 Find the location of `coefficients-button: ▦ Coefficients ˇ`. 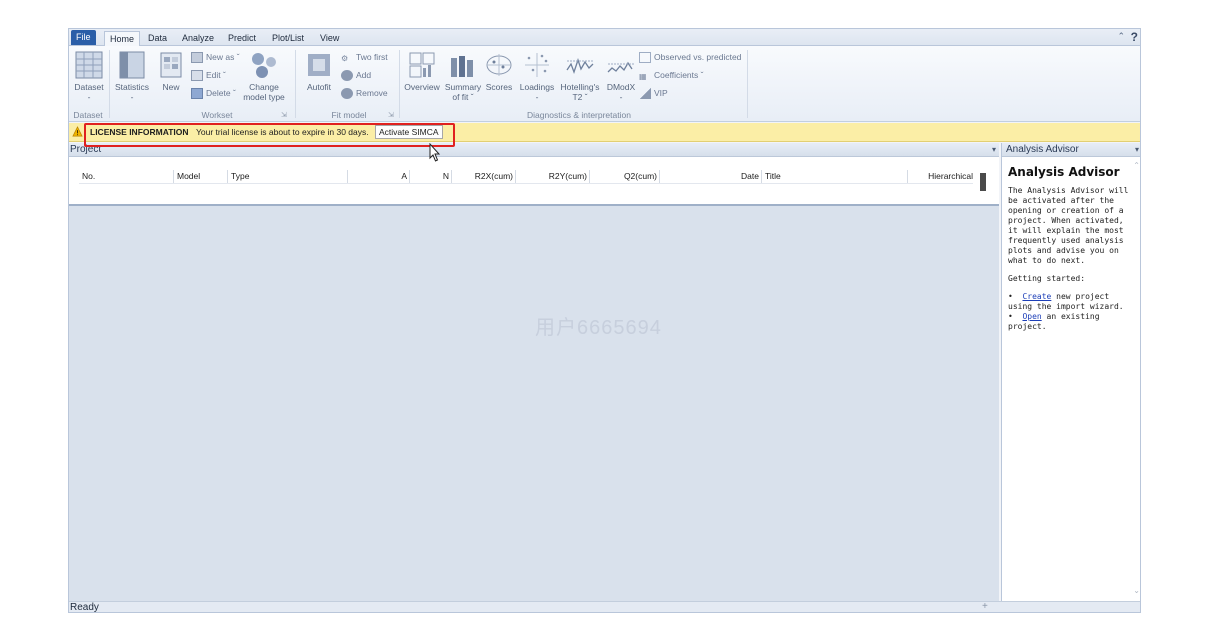

coefficients-button: ▦ Coefficients ˇ is located at coordinates (671, 75).